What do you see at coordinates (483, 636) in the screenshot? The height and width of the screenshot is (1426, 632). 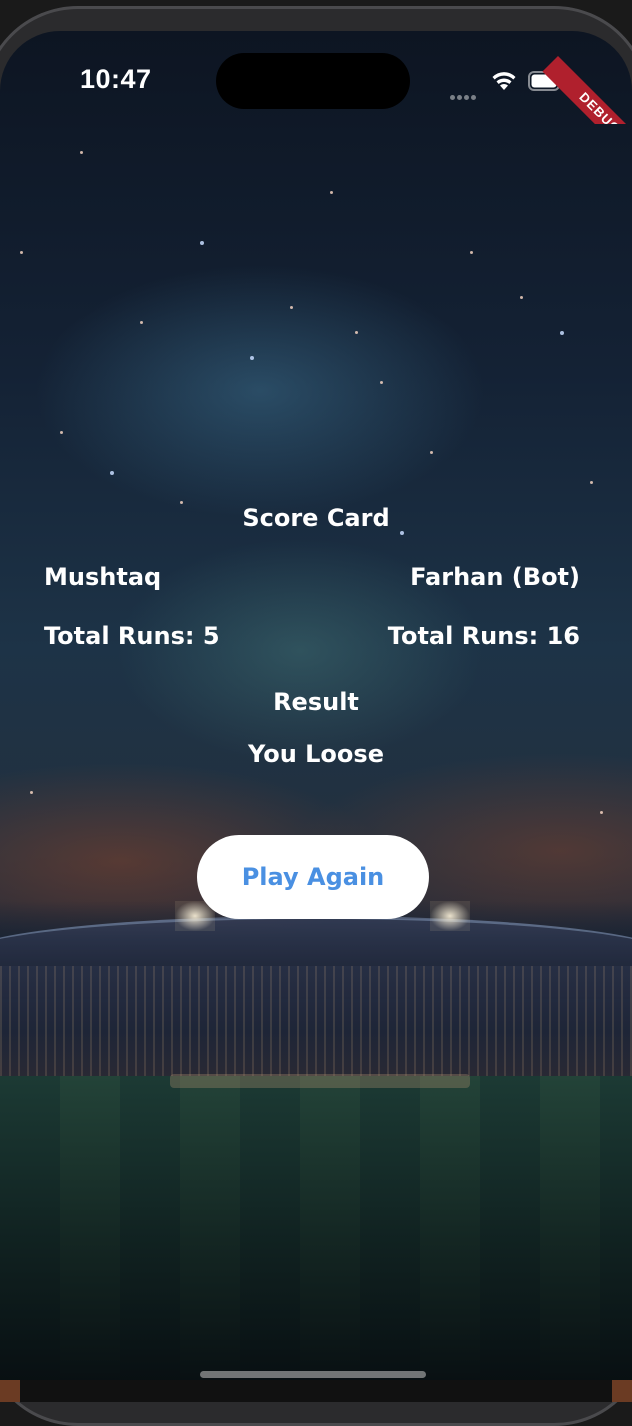 I see `player2-total-runs: Total Runs: 16` at bounding box center [483, 636].